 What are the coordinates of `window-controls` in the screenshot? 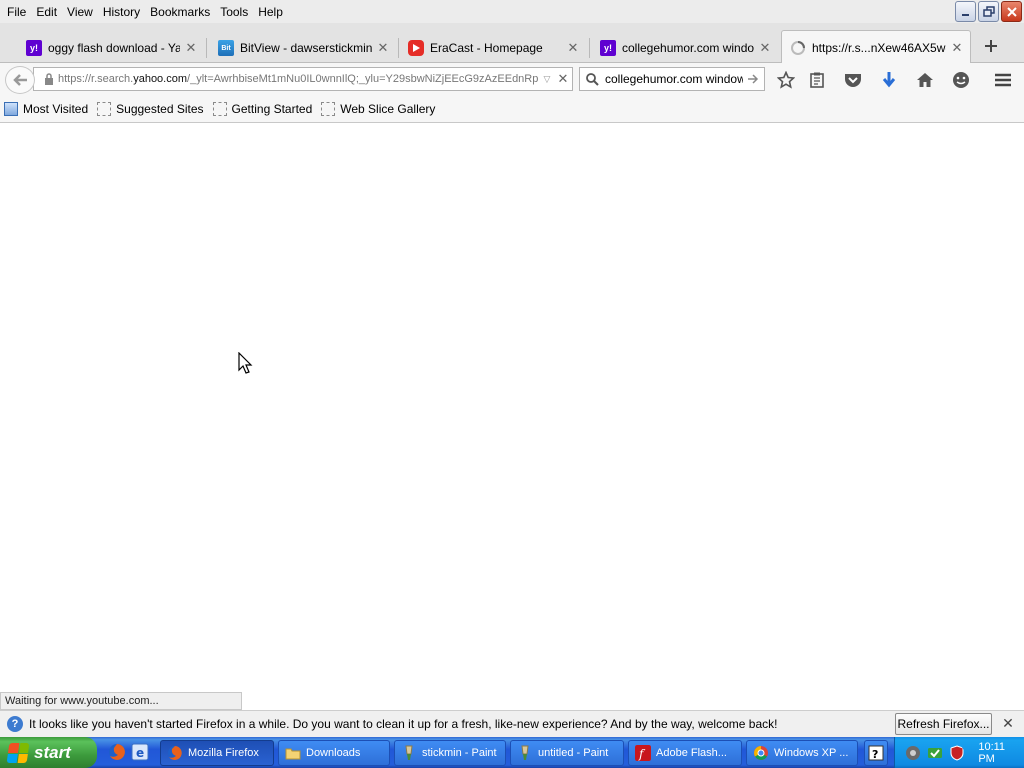 It's located at (988, 11).